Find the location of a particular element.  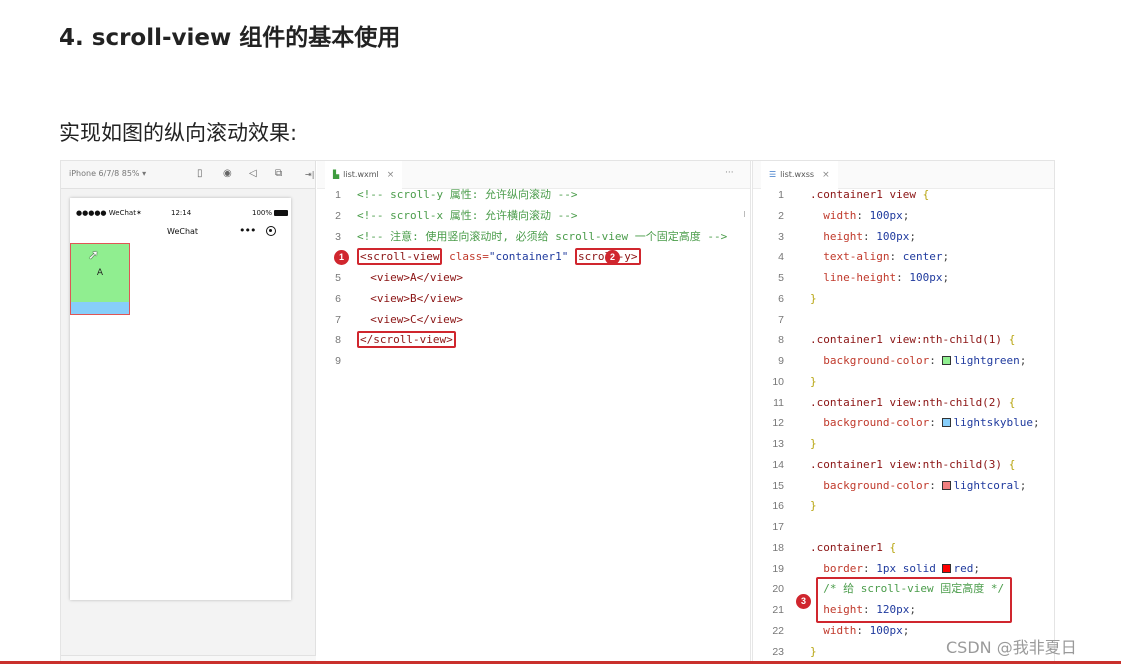

code-line: 7 is located at coordinates (903, 320).